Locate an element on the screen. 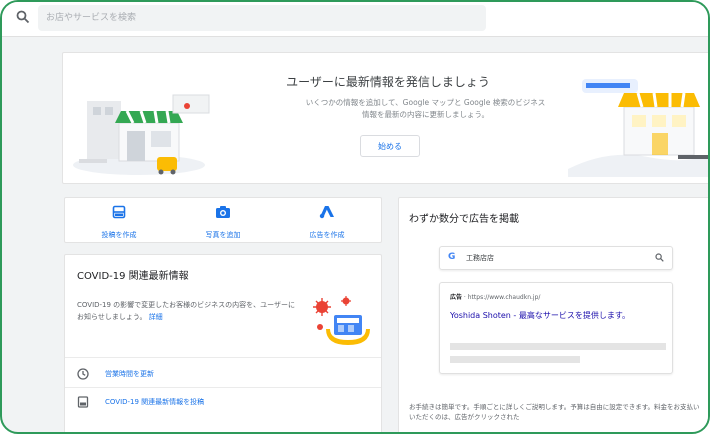  ad-preview-query: 工務店店 is located at coordinates (480, 258).